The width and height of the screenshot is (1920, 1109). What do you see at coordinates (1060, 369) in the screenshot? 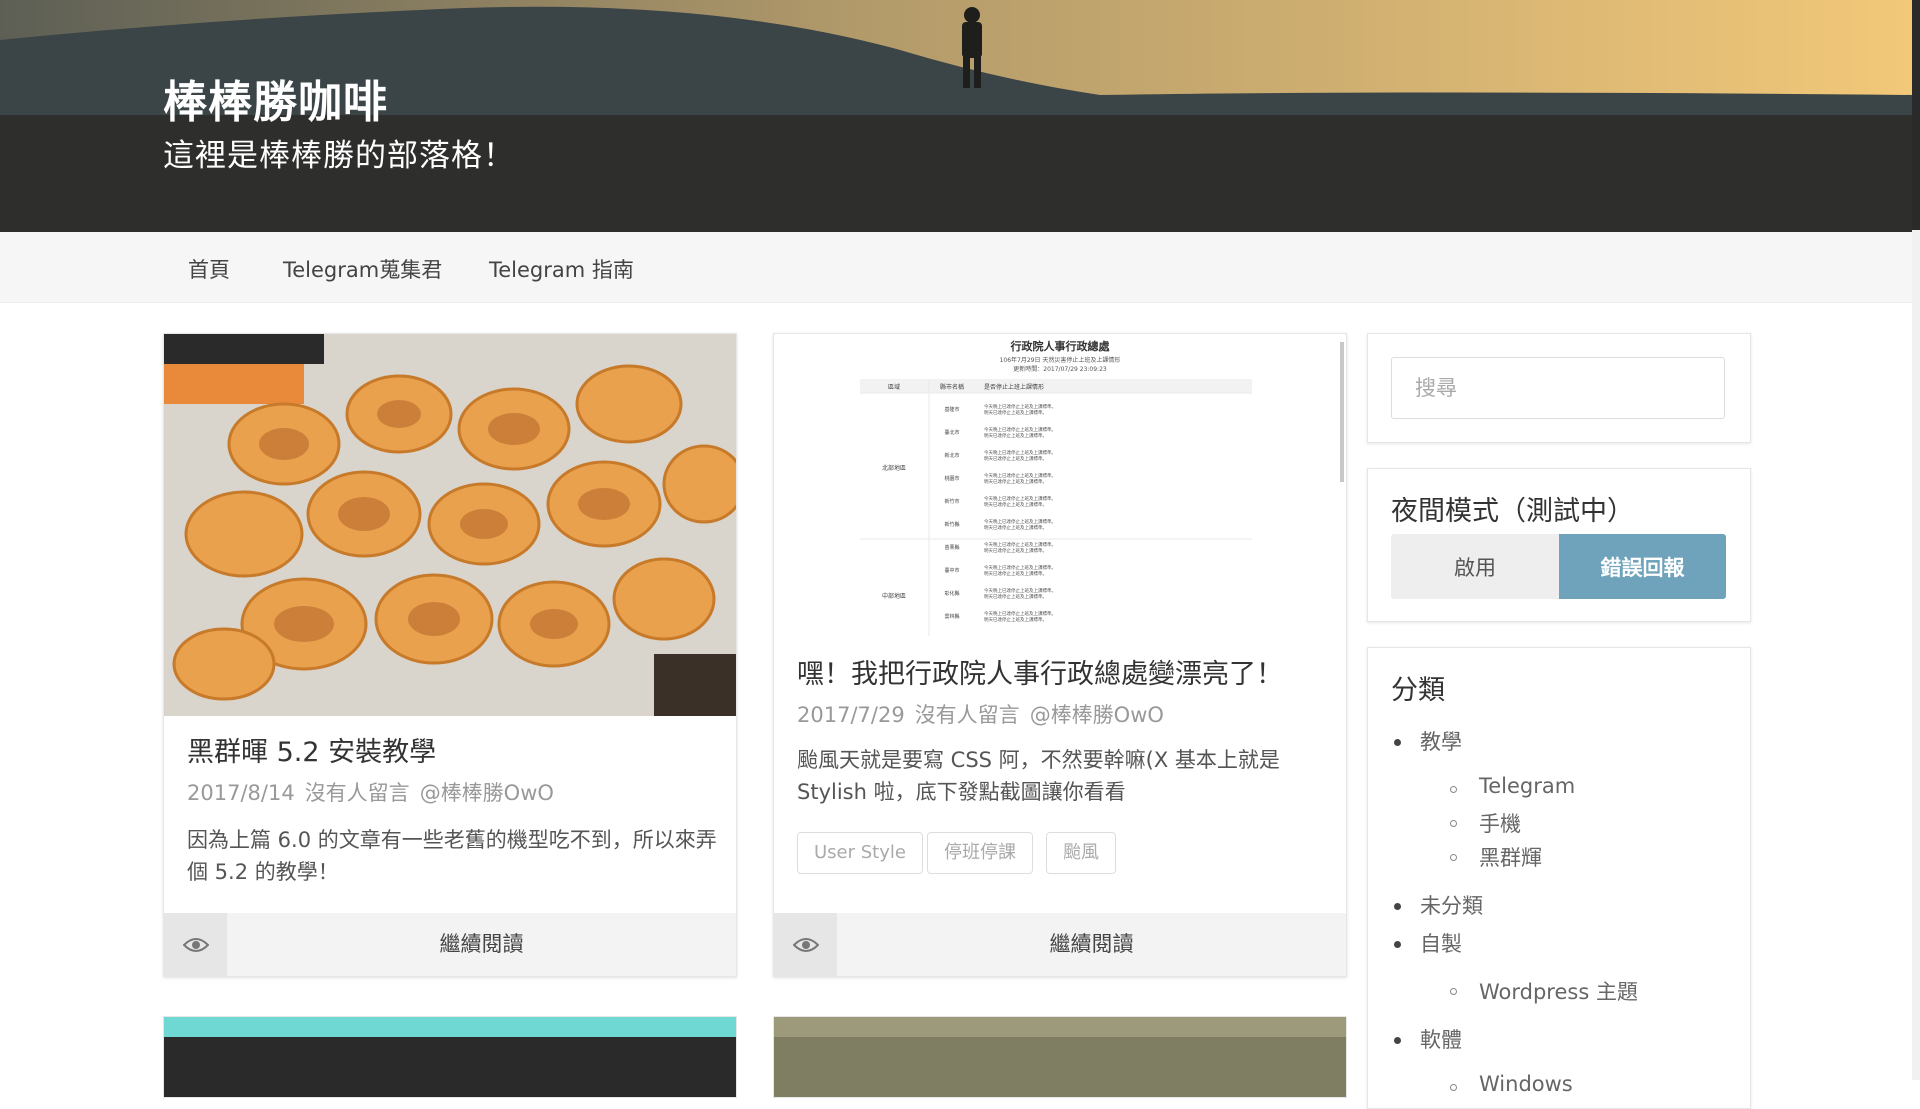
I see `thumb-updated: 更新時間：2017/07/29 23:09:23` at bounding box center [1060, 369].